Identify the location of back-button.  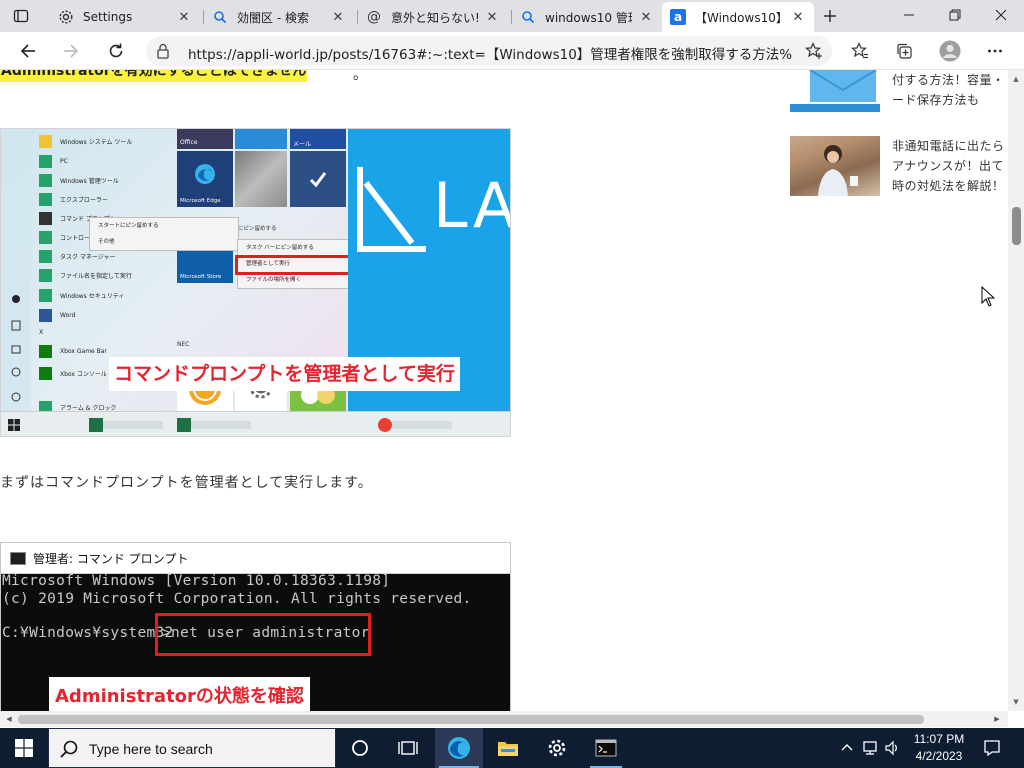
(28, 51).